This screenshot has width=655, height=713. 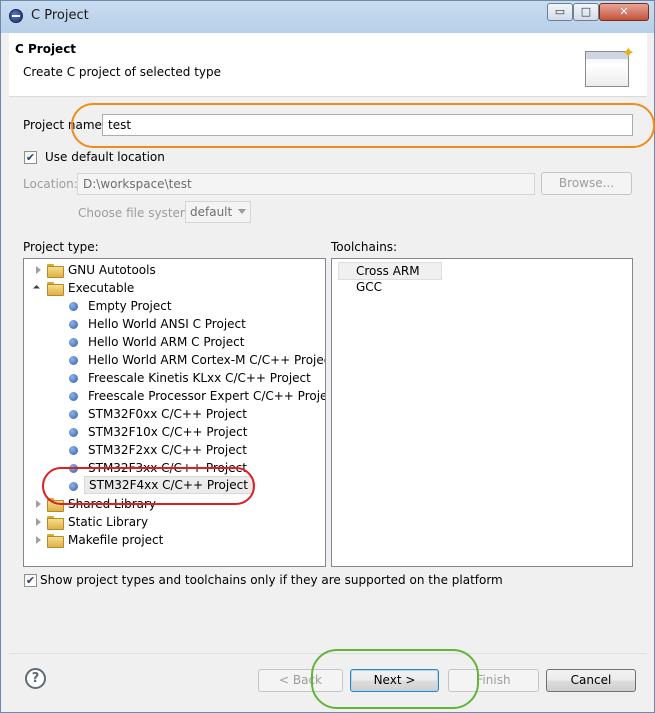 I want to click on tree-item-executable: Executable, so click(x=174, y=288).